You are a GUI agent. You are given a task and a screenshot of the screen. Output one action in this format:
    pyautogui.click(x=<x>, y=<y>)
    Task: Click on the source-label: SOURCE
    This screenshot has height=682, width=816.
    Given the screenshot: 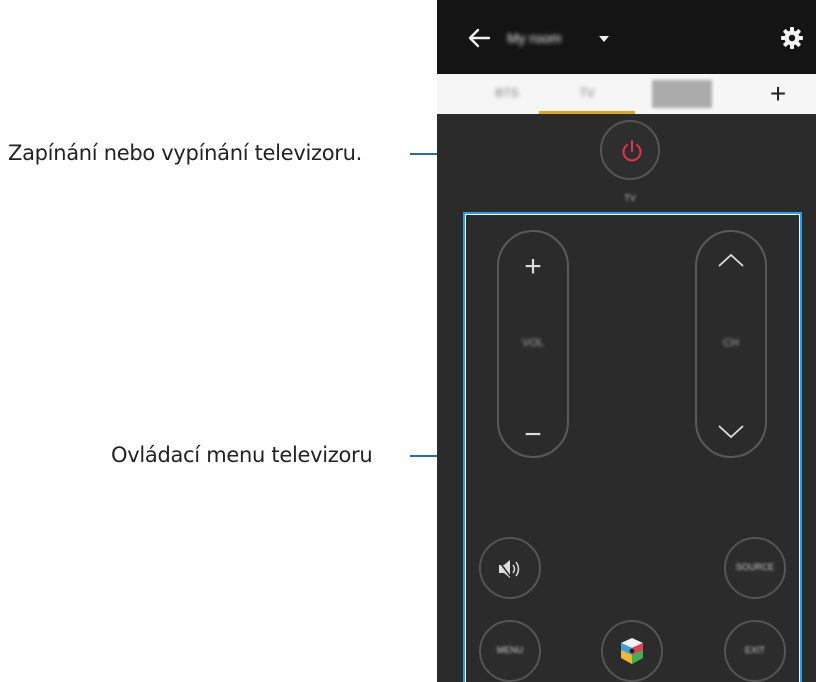 What is the action you would take?
    pyautogui.click(x=755, y=567)
    